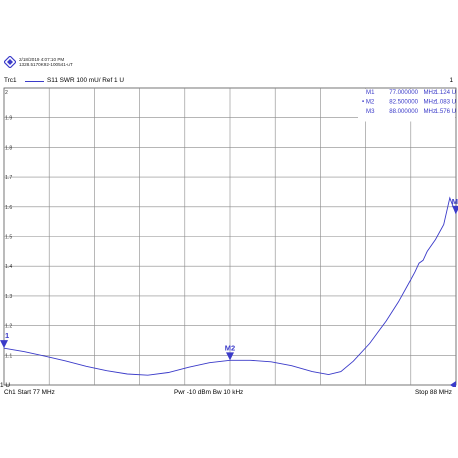 The image size is (458, 458). I want to click on marker-name: M1, so click(370, 92).